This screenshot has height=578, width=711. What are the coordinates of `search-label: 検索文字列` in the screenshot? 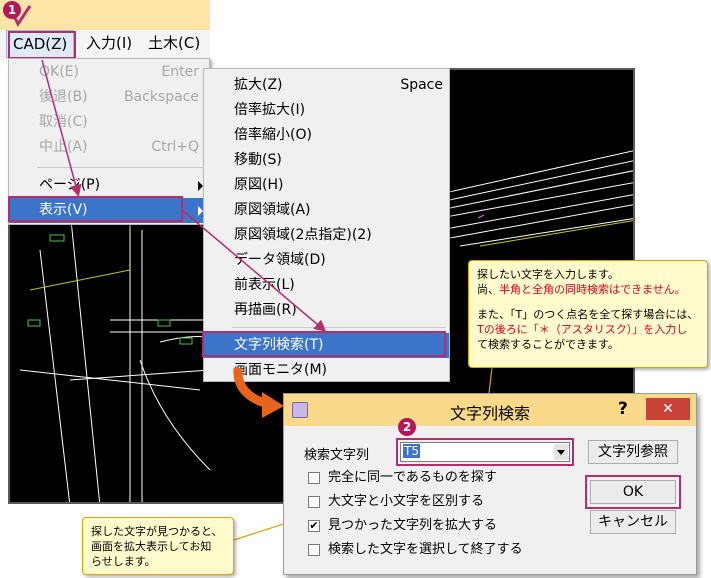 It's located at (337, 455).